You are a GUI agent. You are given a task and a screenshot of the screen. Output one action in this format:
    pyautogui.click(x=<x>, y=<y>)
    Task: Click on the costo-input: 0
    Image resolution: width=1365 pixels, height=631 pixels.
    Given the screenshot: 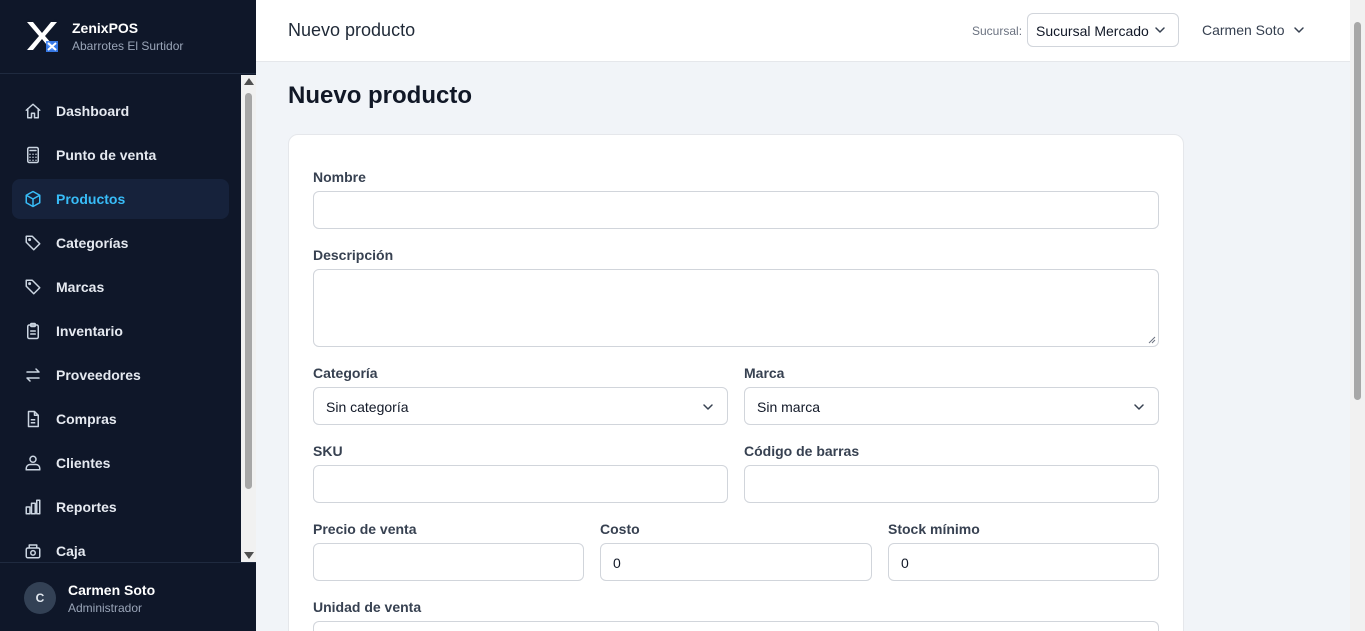 What is the action you would take?
    pyautogui.click(x=736, y=562)
    